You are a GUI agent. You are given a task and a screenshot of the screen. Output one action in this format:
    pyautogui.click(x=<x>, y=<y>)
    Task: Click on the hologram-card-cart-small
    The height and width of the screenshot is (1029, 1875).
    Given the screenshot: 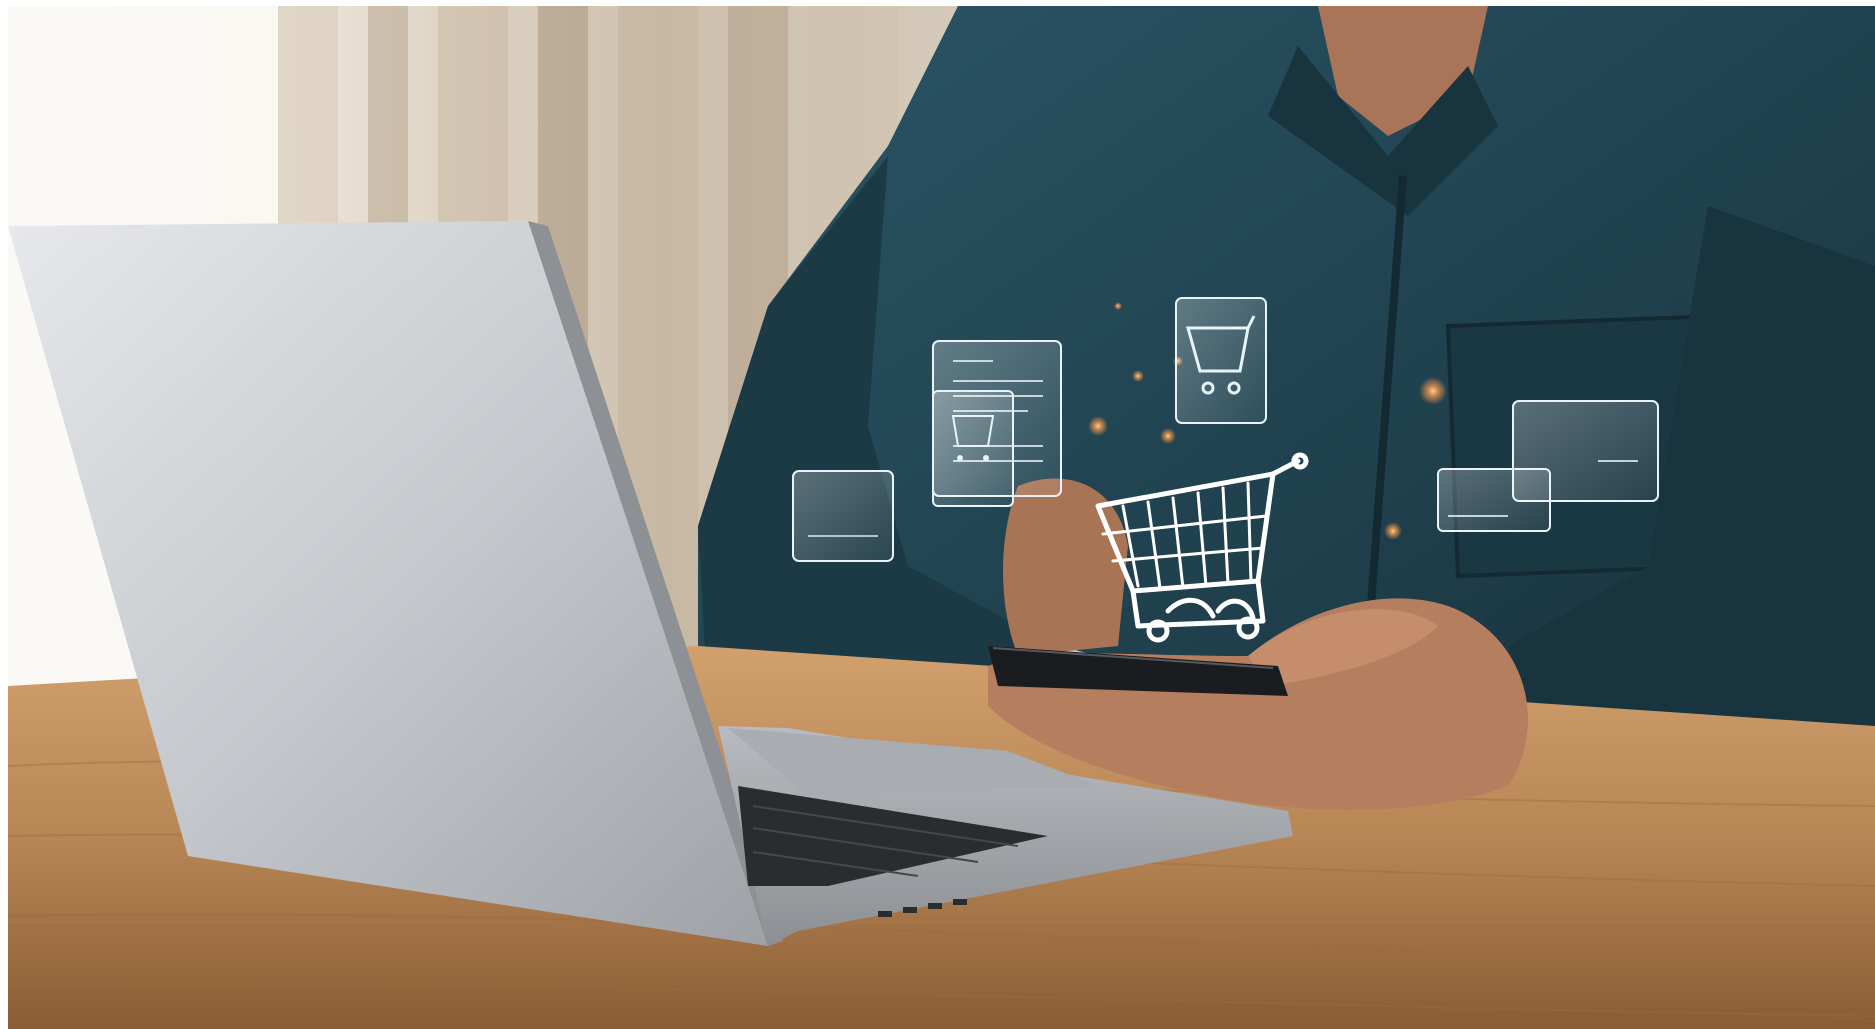 What is the action you would take?
    pyautogui.click(x=1221, y=360)
    